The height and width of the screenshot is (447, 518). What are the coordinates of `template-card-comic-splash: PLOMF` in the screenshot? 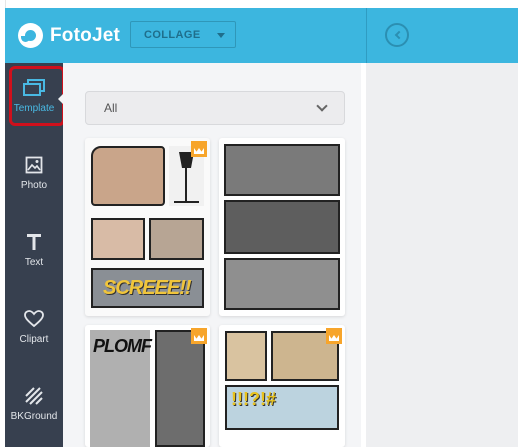 It's located at (147, 386).